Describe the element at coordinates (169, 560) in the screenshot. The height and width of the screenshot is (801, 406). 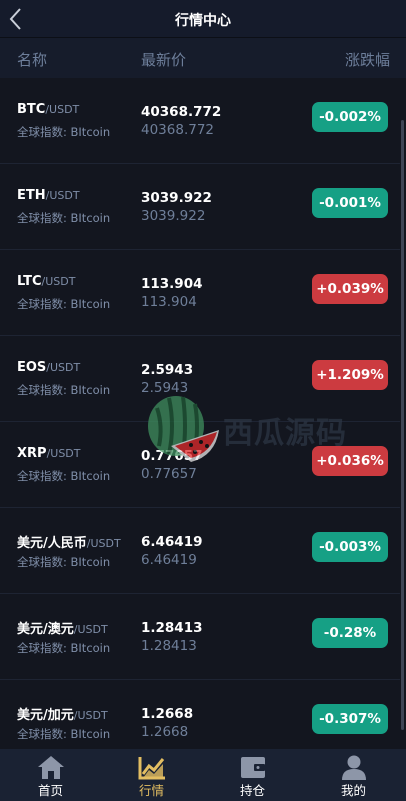
I see `secondary-price: 6.46419` at that location.